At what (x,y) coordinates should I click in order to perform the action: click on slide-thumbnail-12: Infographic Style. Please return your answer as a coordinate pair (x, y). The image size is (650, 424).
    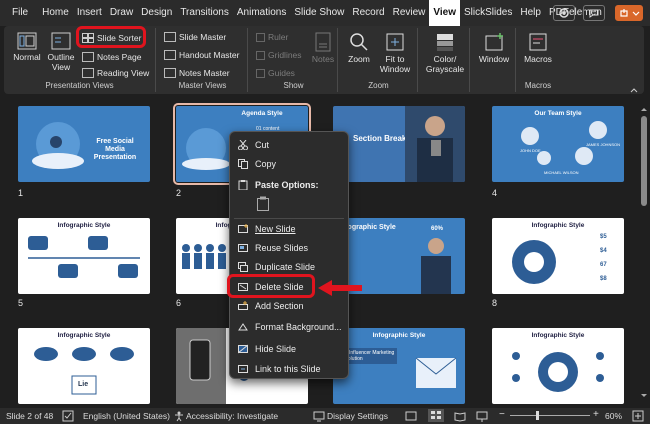
    Looking at the image, I should click on (558, 366).